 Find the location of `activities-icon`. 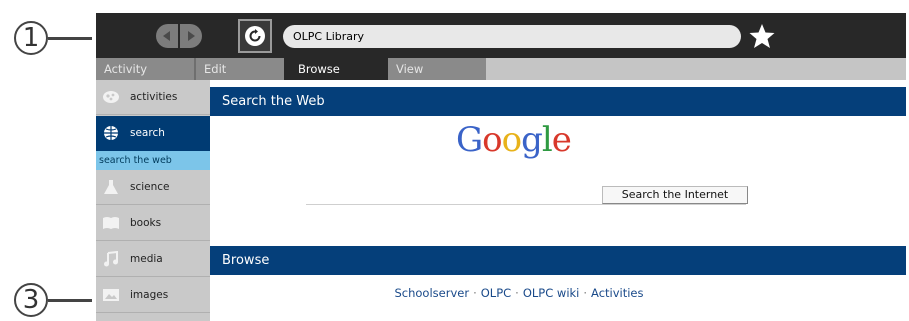

activities-icon is located at coordinates (111, 97).